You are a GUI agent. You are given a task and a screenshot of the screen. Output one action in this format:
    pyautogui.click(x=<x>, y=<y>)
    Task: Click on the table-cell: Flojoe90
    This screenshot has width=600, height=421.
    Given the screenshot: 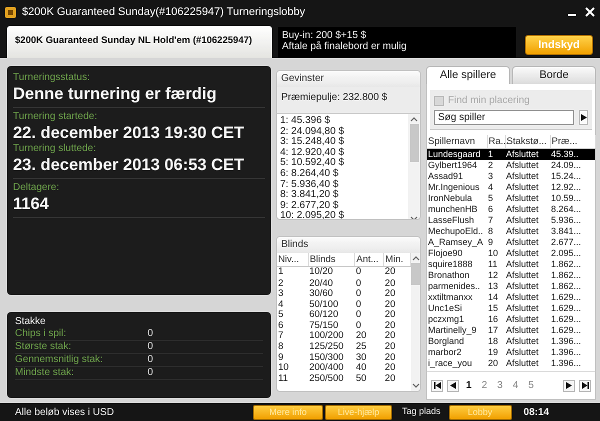 What is the action you would take?
    pyautogui.click(x=457, y=253)
    